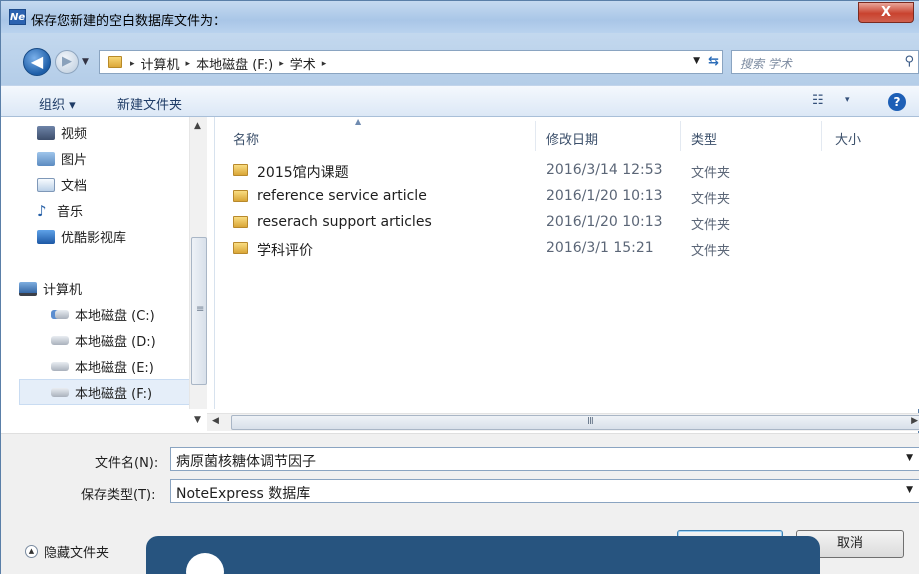  What do you see at coordinates (114, 368) in the screenshot?
I see `nav-item-label: 本地磁盘 (E:)` at bounding box center [114, 368].